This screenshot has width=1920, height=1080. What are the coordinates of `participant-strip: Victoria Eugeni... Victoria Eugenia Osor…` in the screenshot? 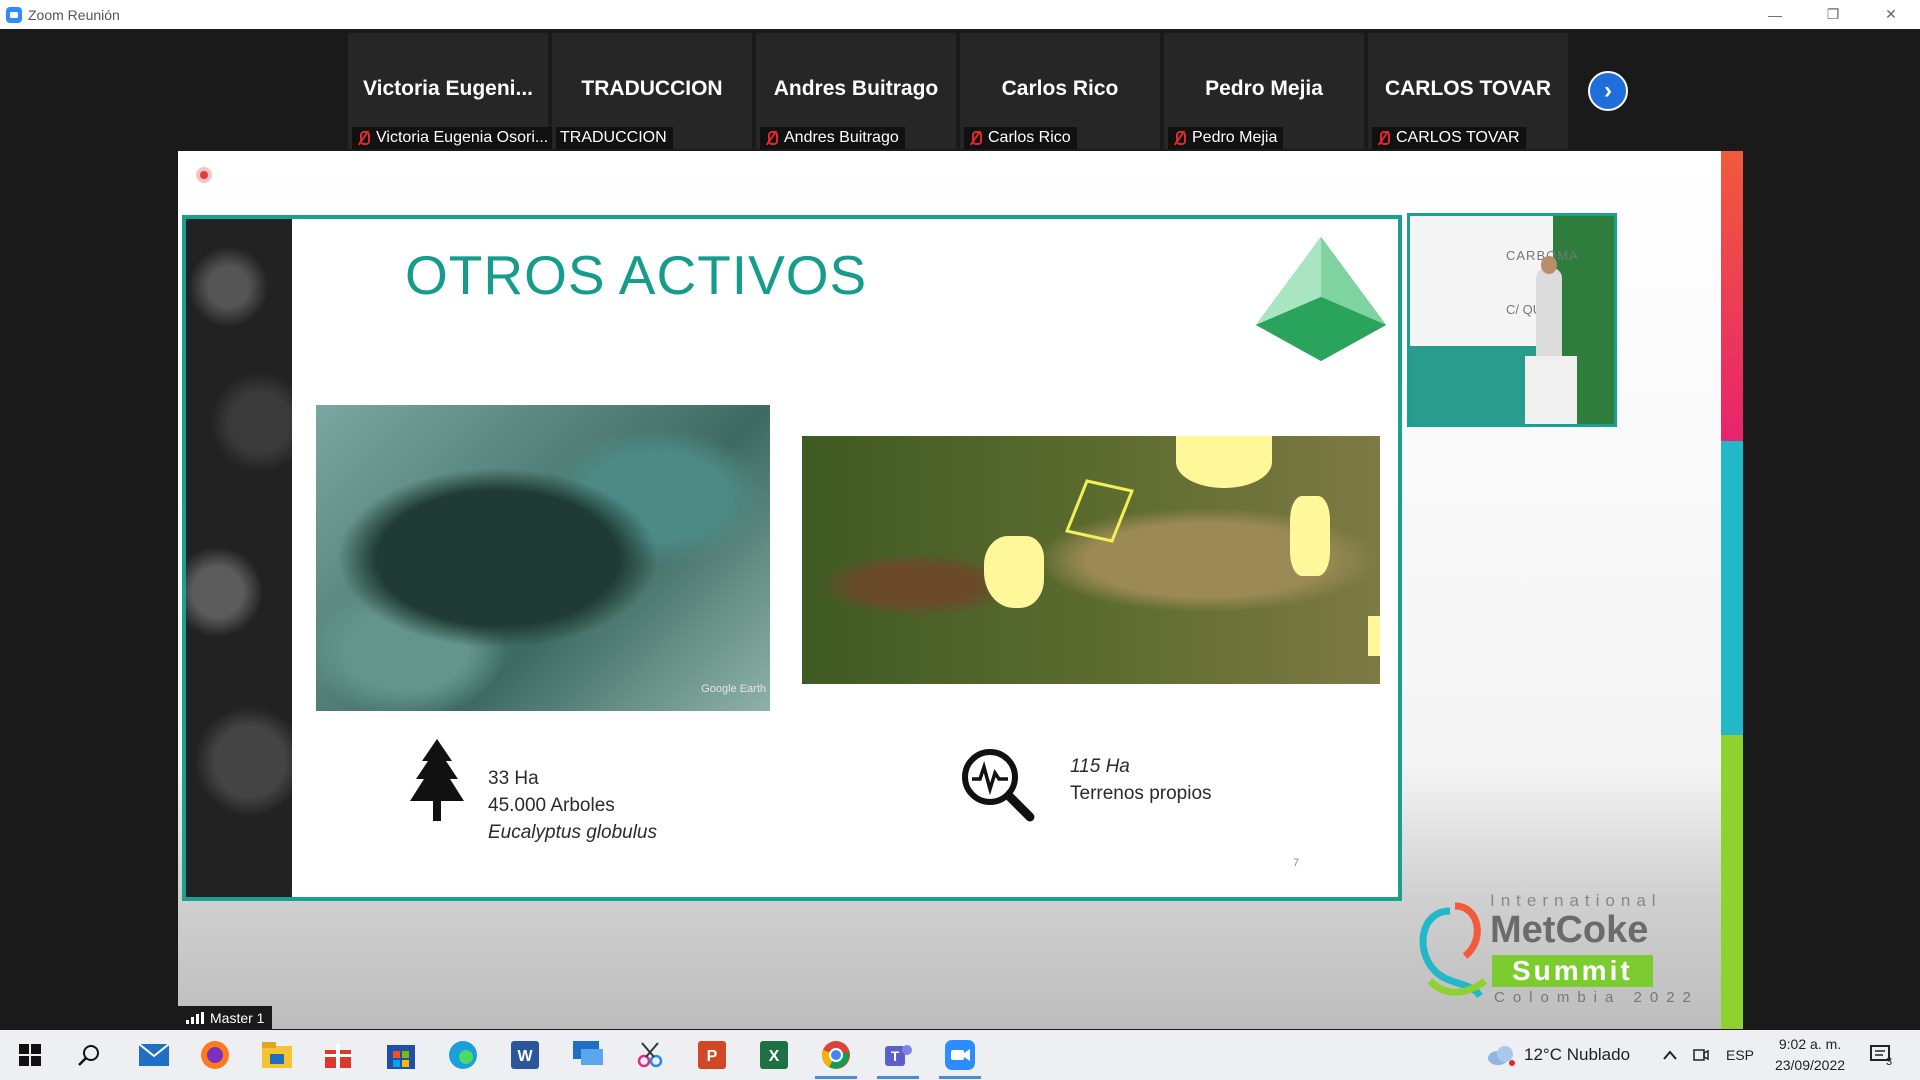 It's located at (960, 90).